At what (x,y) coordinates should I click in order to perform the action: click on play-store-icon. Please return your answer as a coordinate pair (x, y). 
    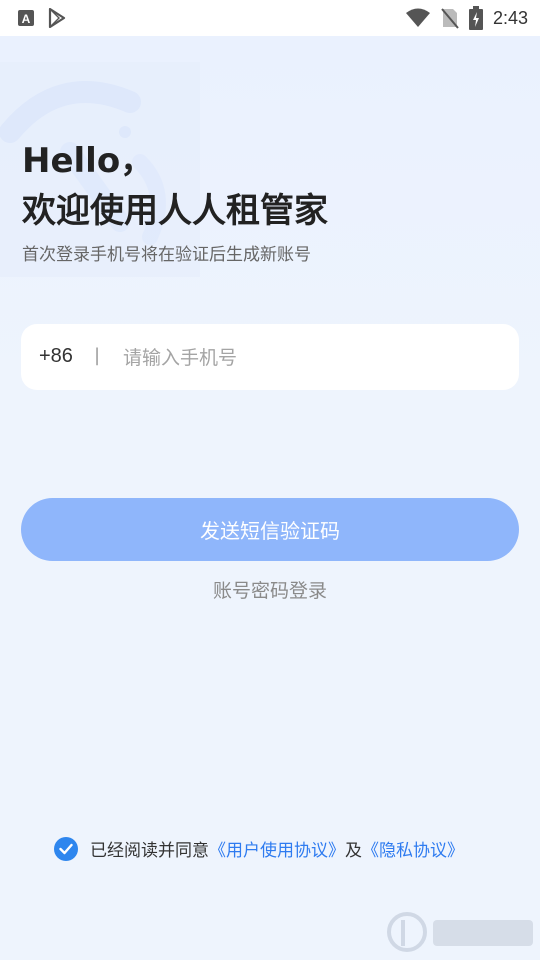
    Looking at the image, I should click on (57, 18).